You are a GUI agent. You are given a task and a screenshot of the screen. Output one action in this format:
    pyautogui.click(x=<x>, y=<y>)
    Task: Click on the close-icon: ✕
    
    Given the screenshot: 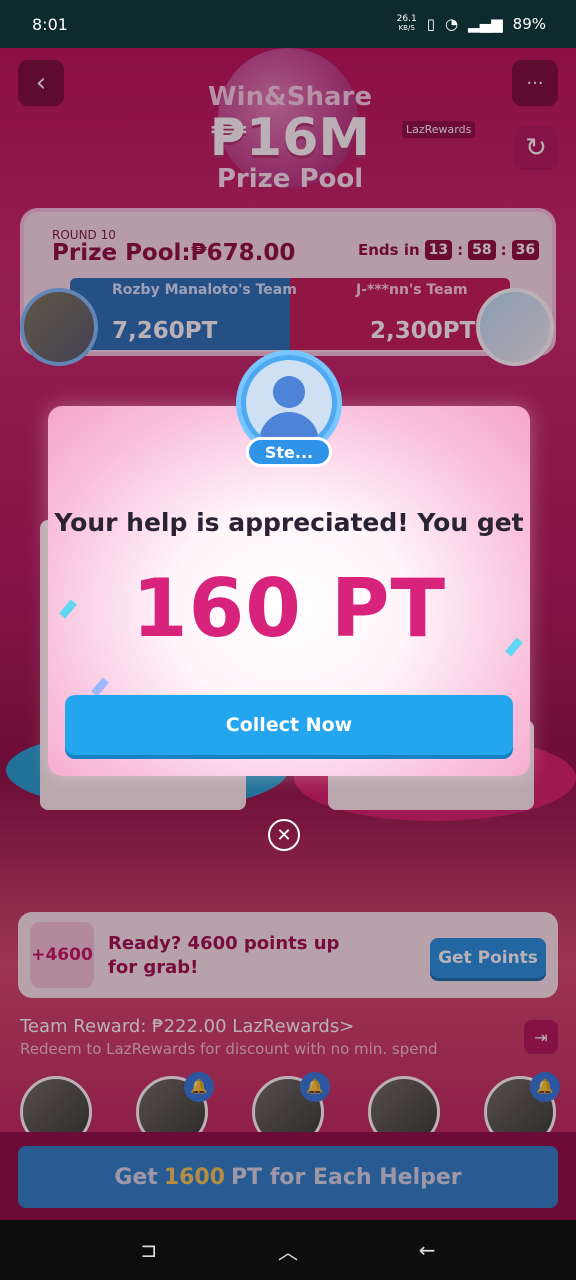 What is the action you would take?
    pyautogui.click(x=284, y=835)
    